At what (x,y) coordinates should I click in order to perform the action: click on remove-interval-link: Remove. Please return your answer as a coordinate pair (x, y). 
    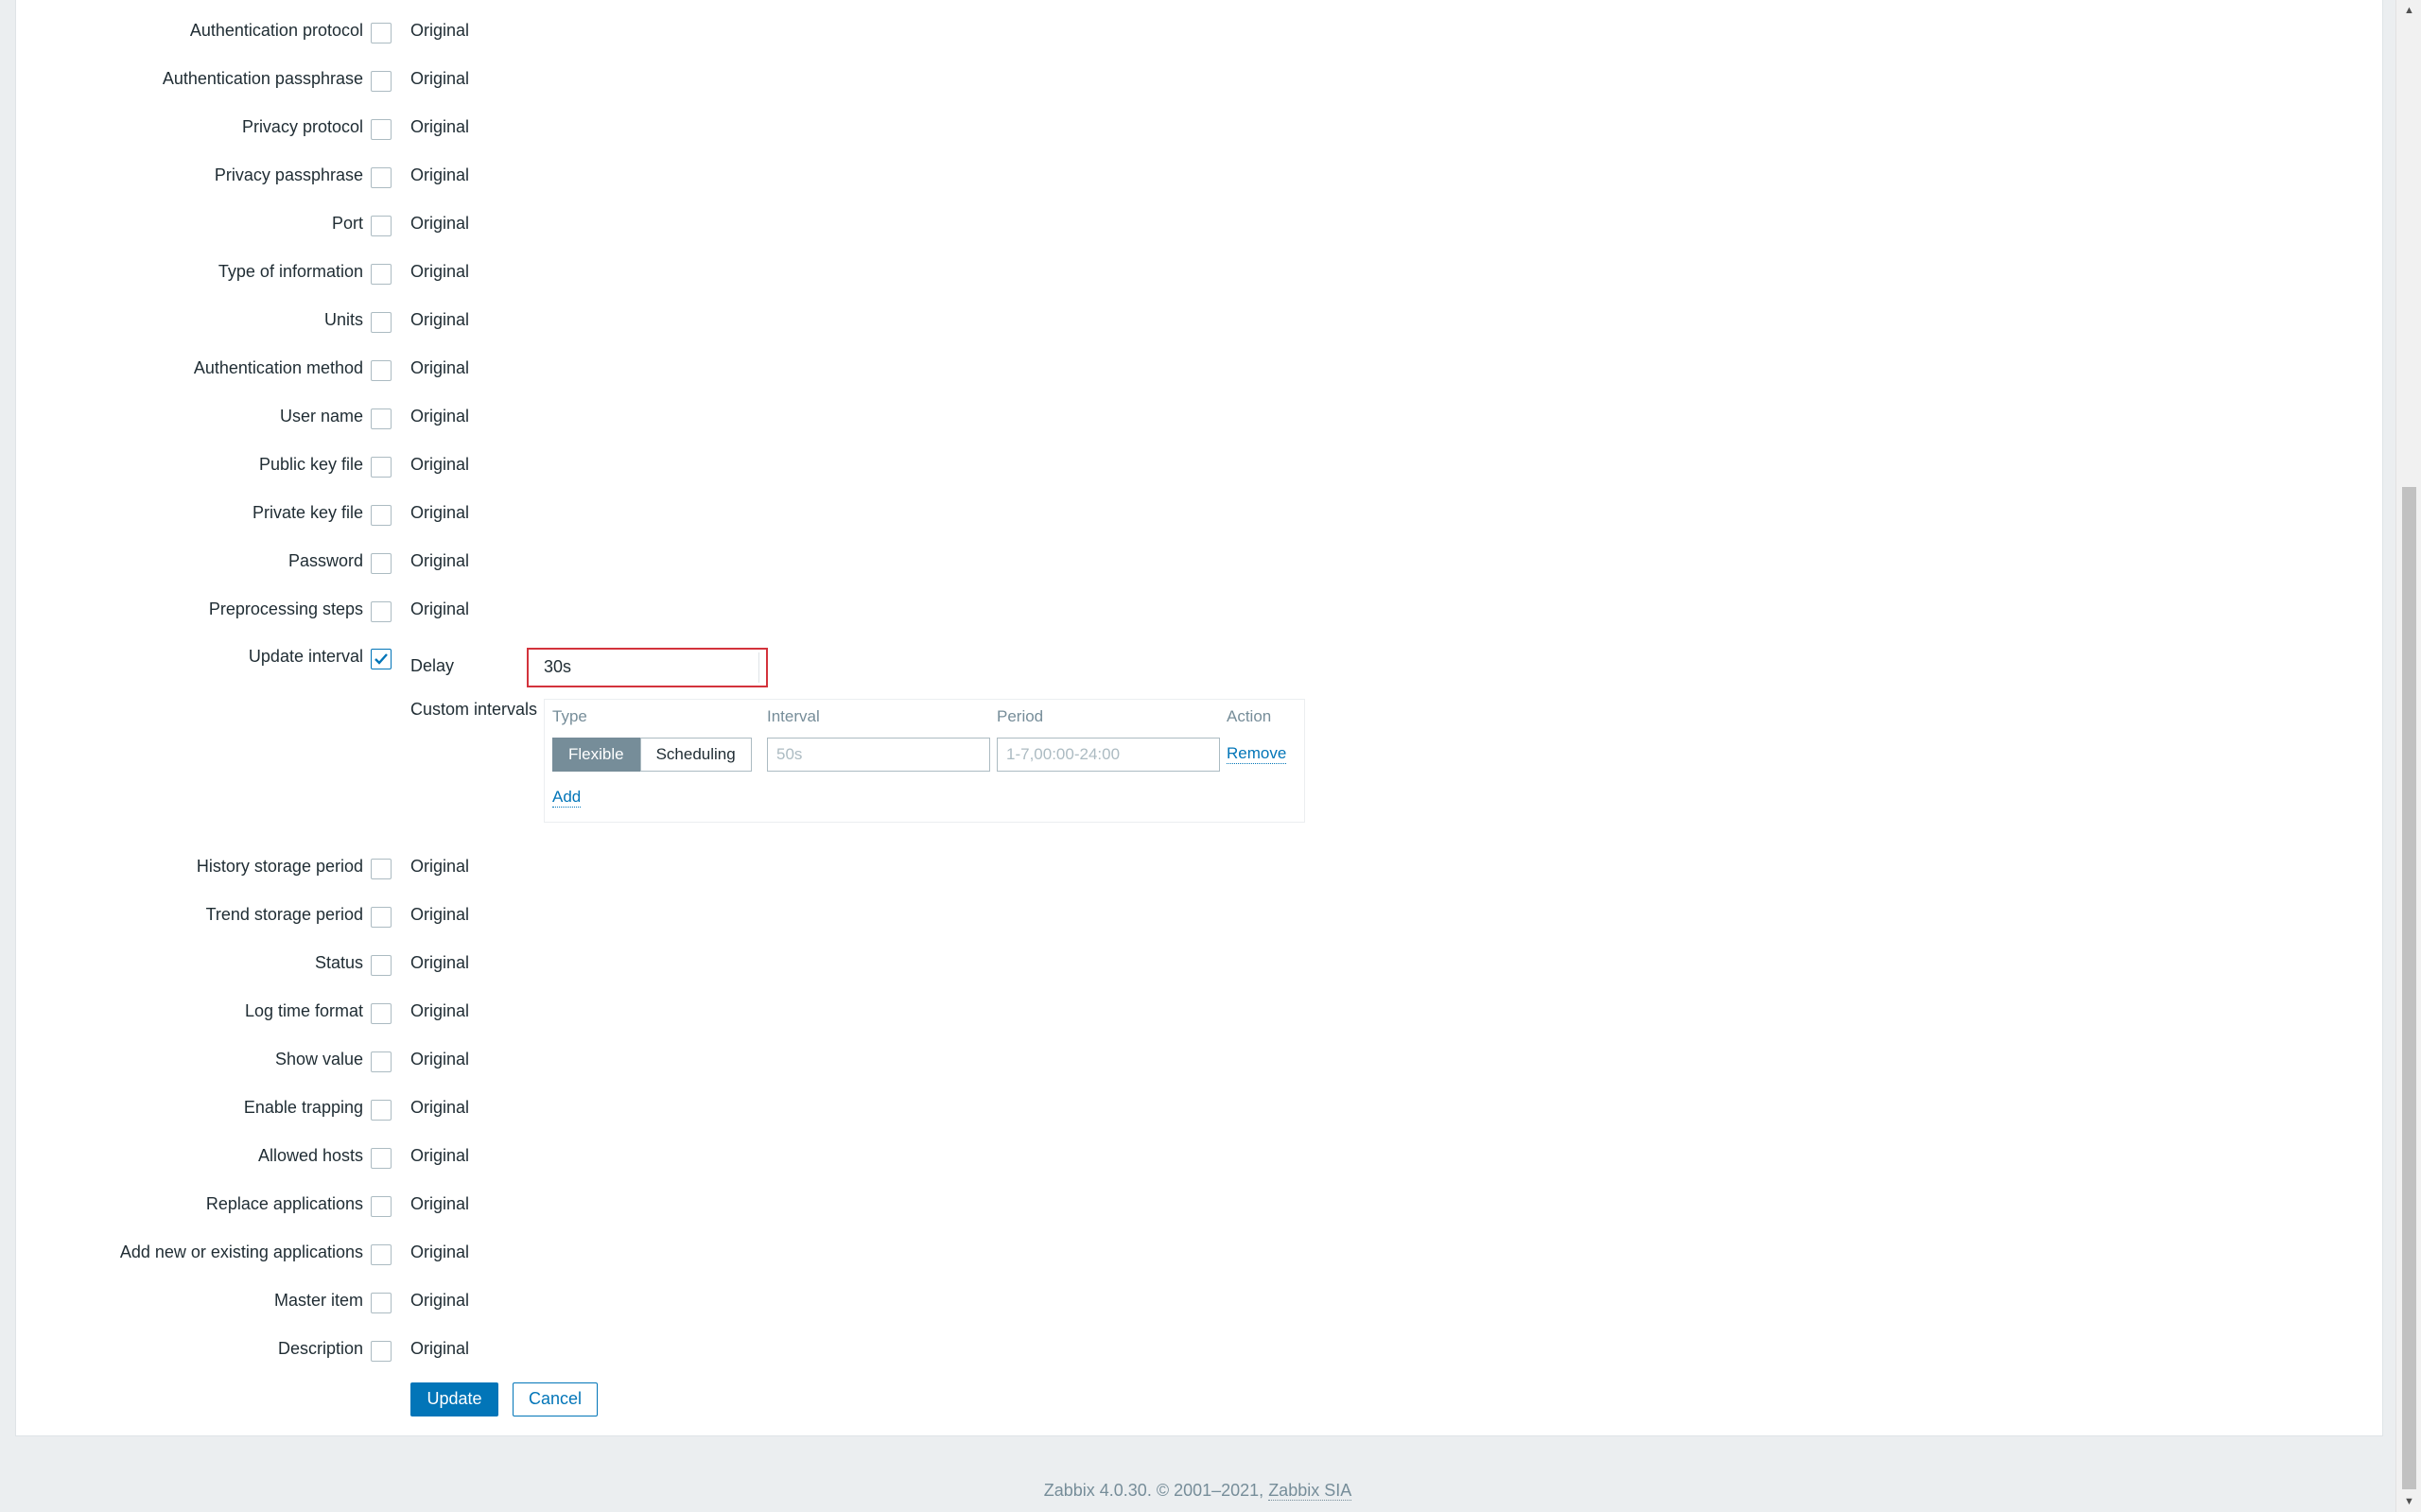
    Looking at the image, I should click on (1257, 754).